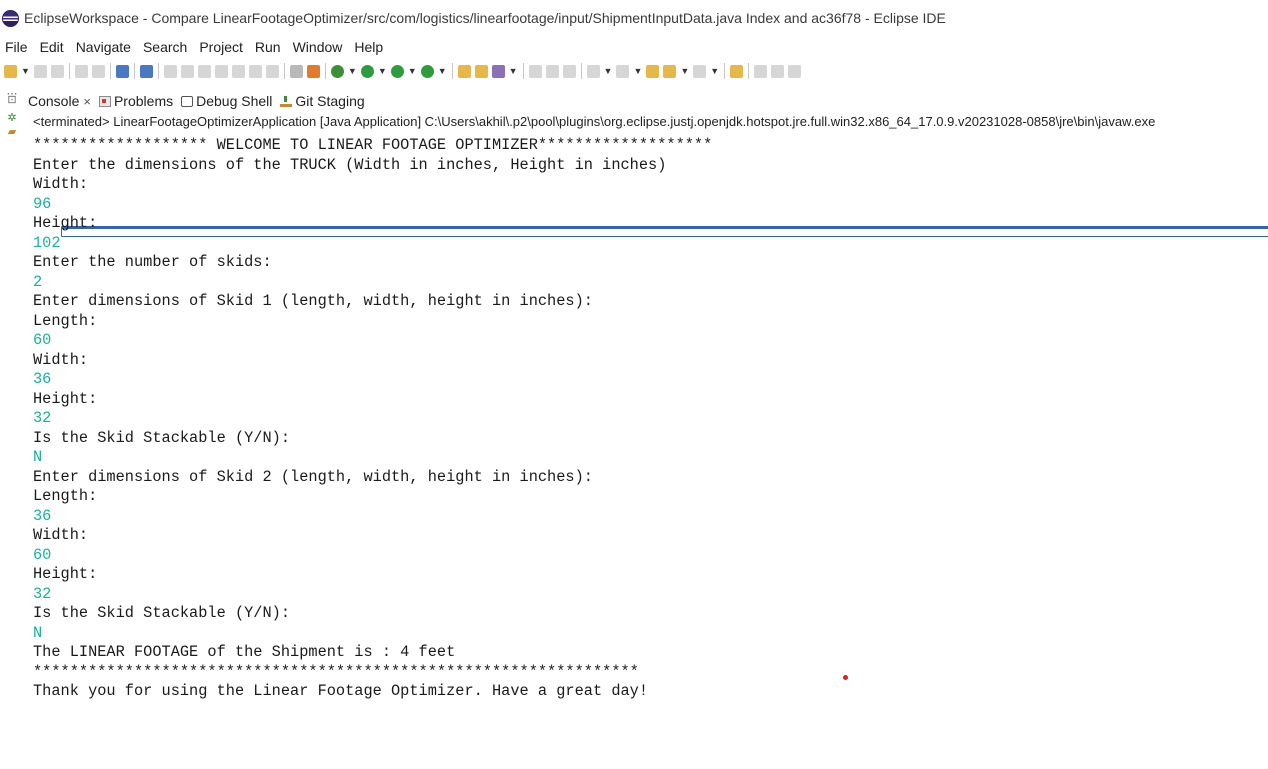 This screenshot has width=1268, height=769. Describe the element at coordinates (778, 71) in the screenshot. I see `debug-perspective-icon` at that location.